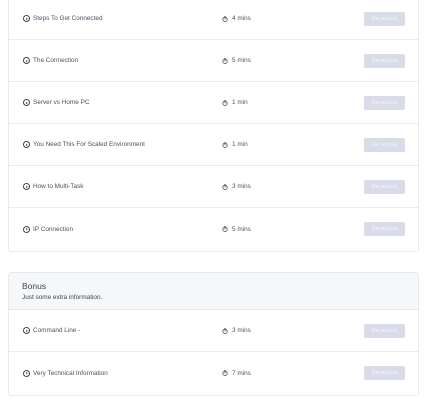 This screenshot has width=431, height=400. Describe the element at coordinates (56, 60) in the screenshot. I see `lesson-title: The Connection` at that location.